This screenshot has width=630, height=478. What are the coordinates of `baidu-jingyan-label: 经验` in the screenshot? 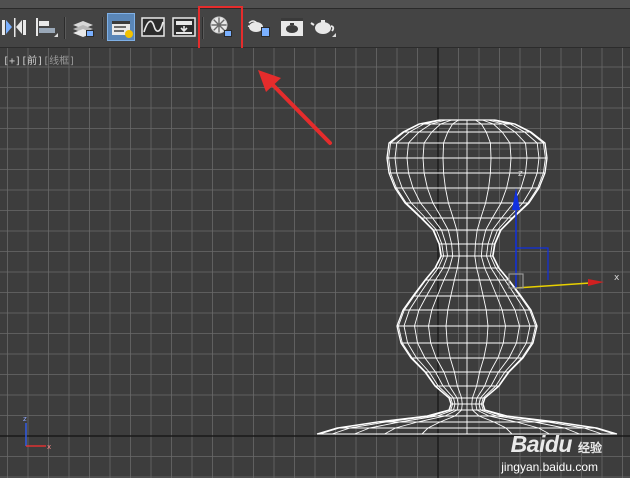 It's located at (589, 448).